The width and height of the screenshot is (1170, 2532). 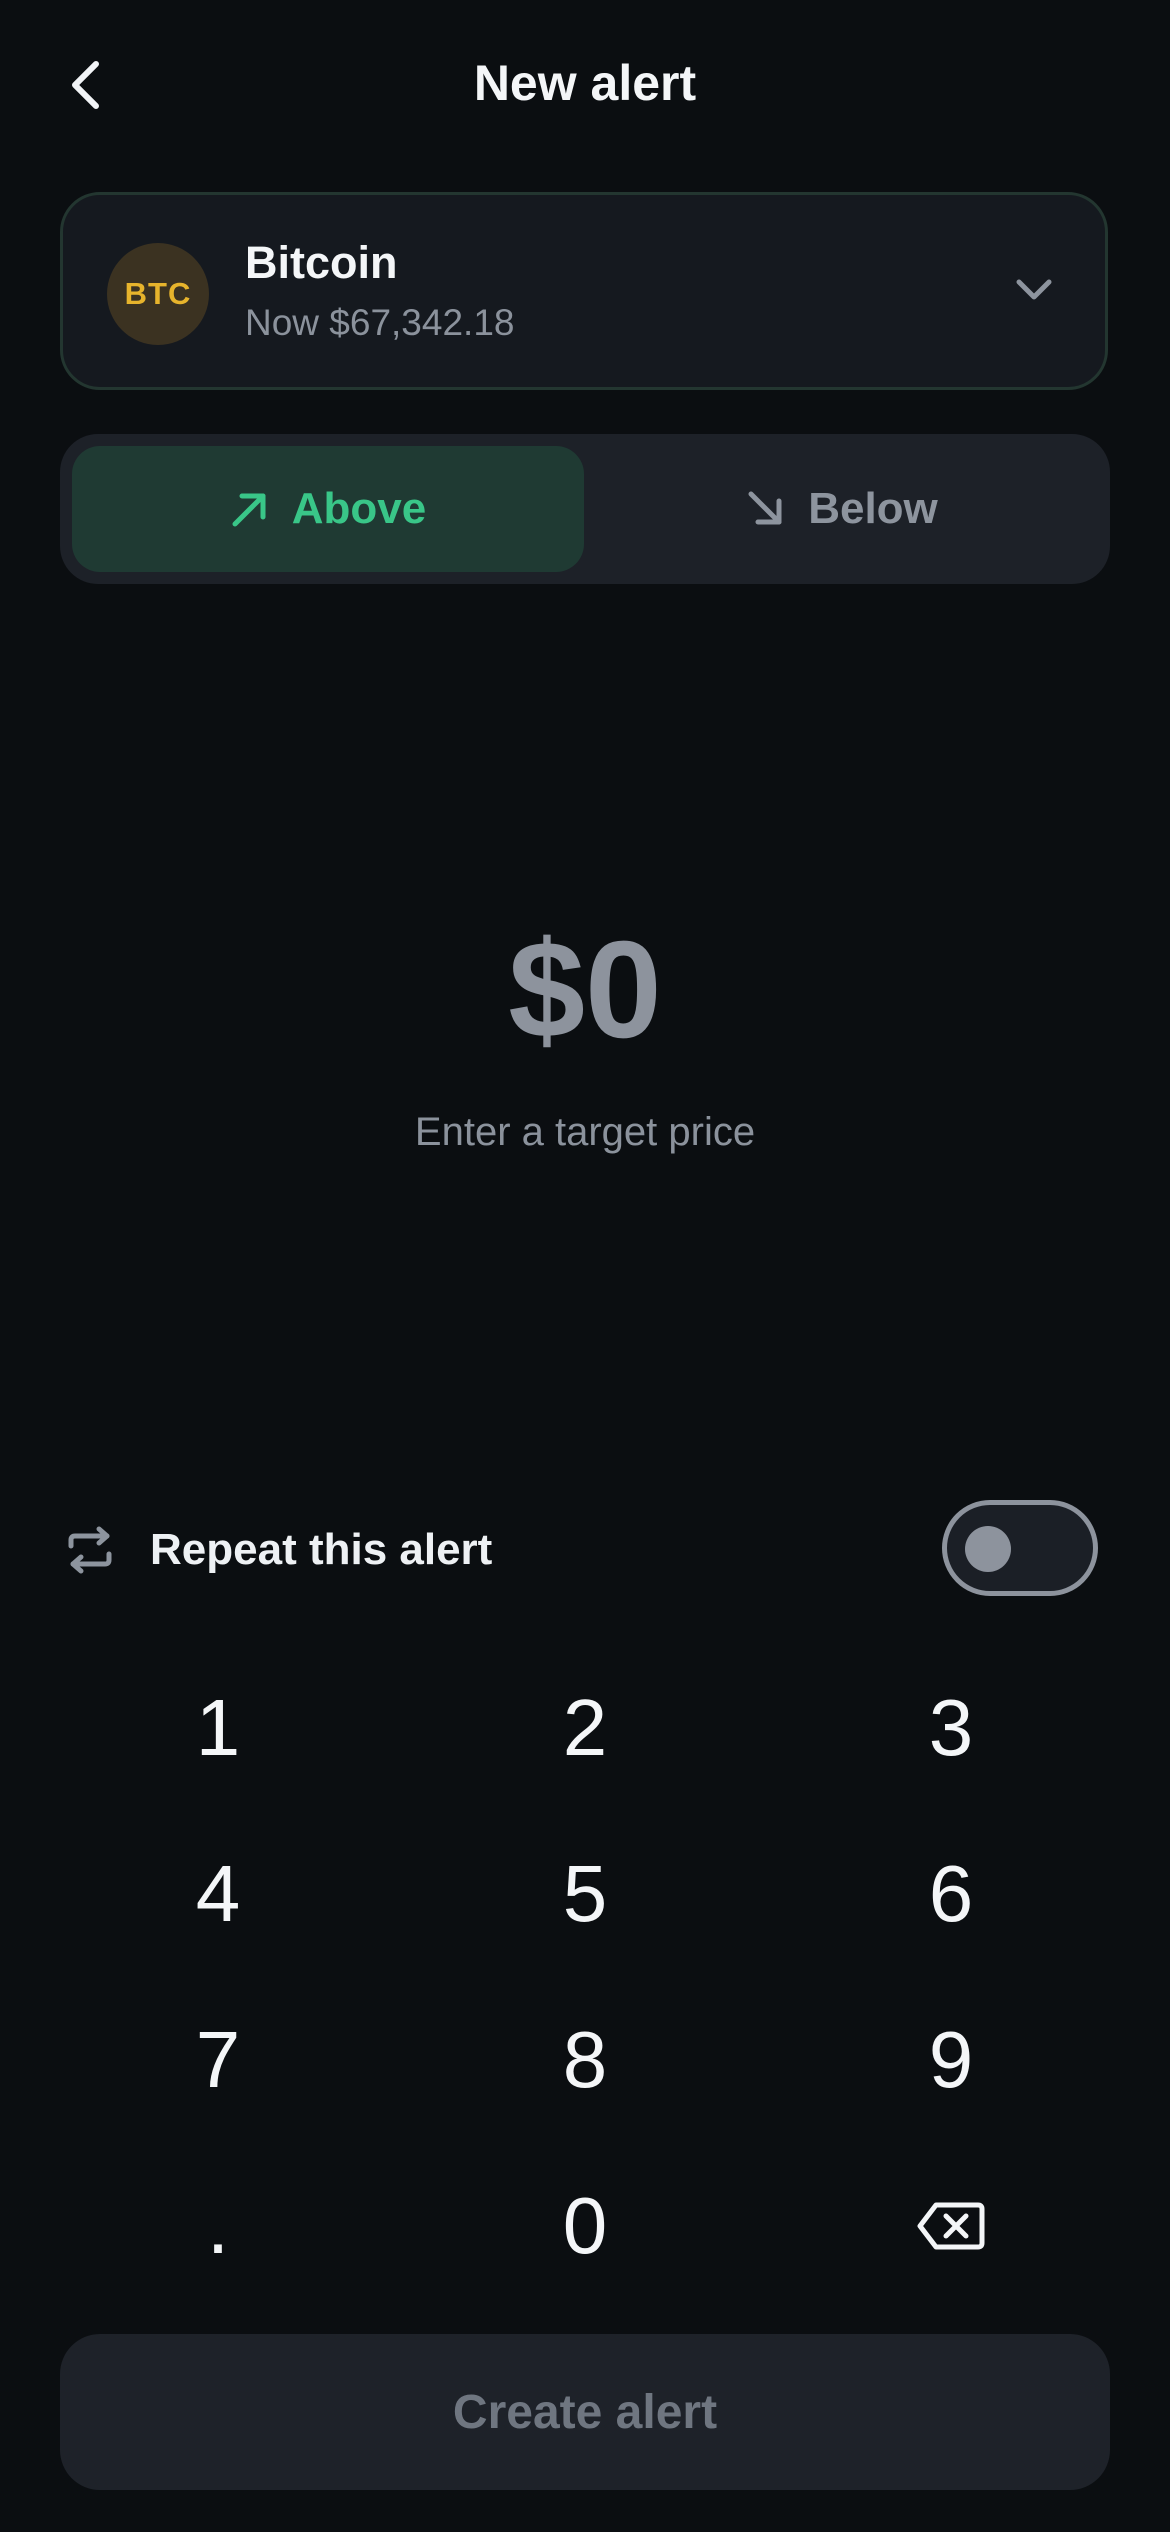 I want to click on direction-toggle: Above Below, so click(x=585, y=509).